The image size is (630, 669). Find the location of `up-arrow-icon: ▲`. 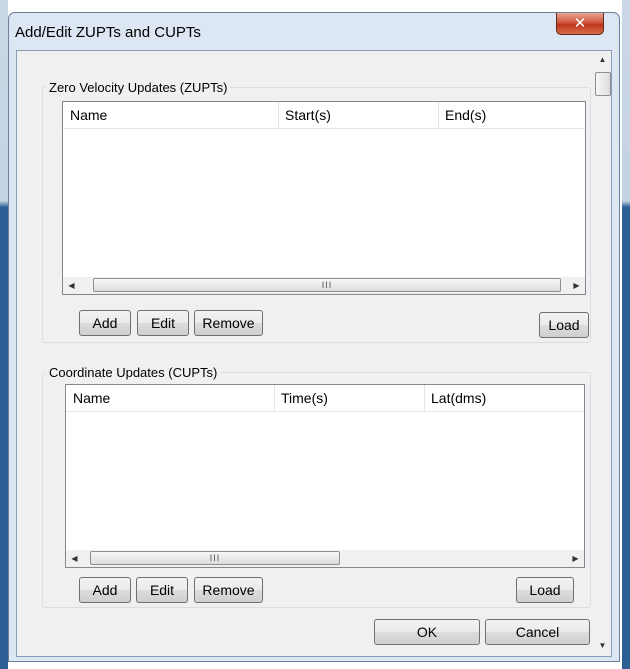

up-arrow-icon: ▲ is located at coordinates (602, 59).